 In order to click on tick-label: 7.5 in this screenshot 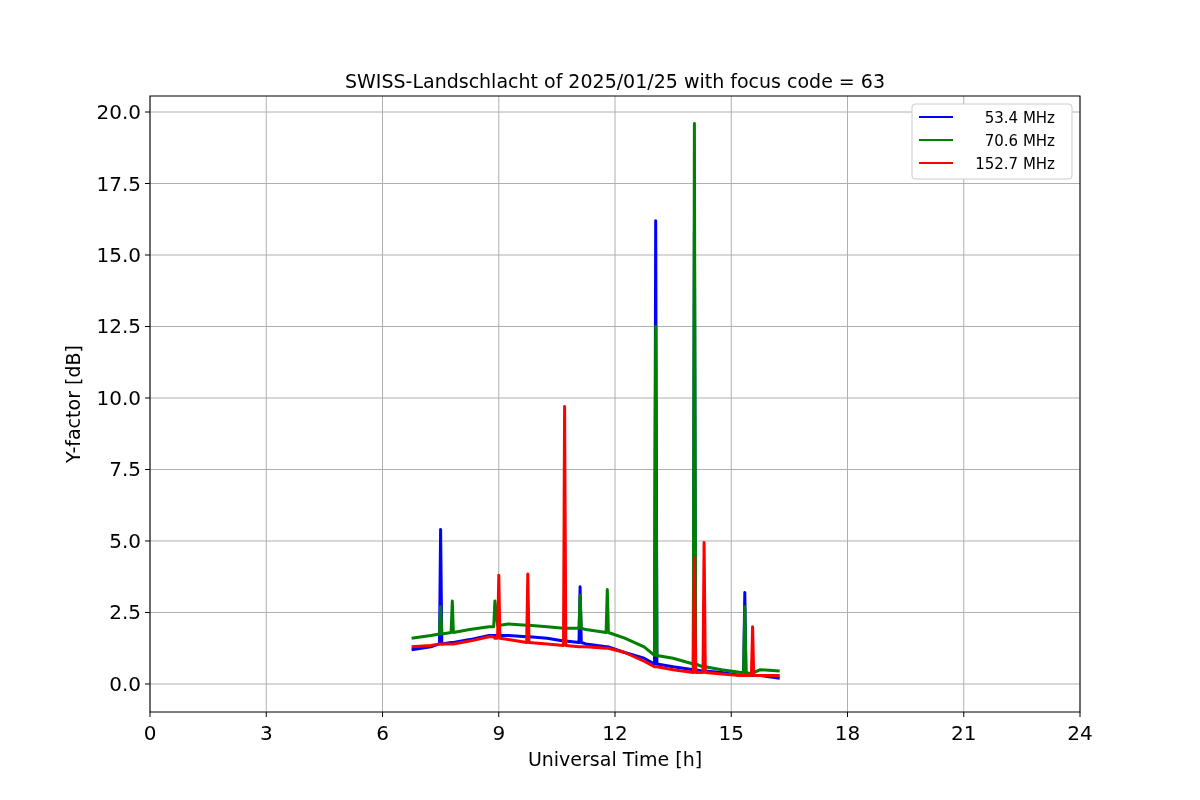, I will do `click(125, 469)`.